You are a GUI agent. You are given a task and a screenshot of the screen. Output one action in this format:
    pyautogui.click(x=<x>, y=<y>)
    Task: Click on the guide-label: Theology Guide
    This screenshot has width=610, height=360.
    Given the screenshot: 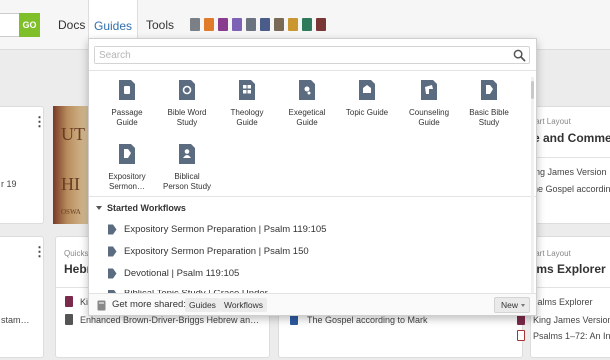 What is the action you would take?
    pyautogui.click(x=247, y=117)
    